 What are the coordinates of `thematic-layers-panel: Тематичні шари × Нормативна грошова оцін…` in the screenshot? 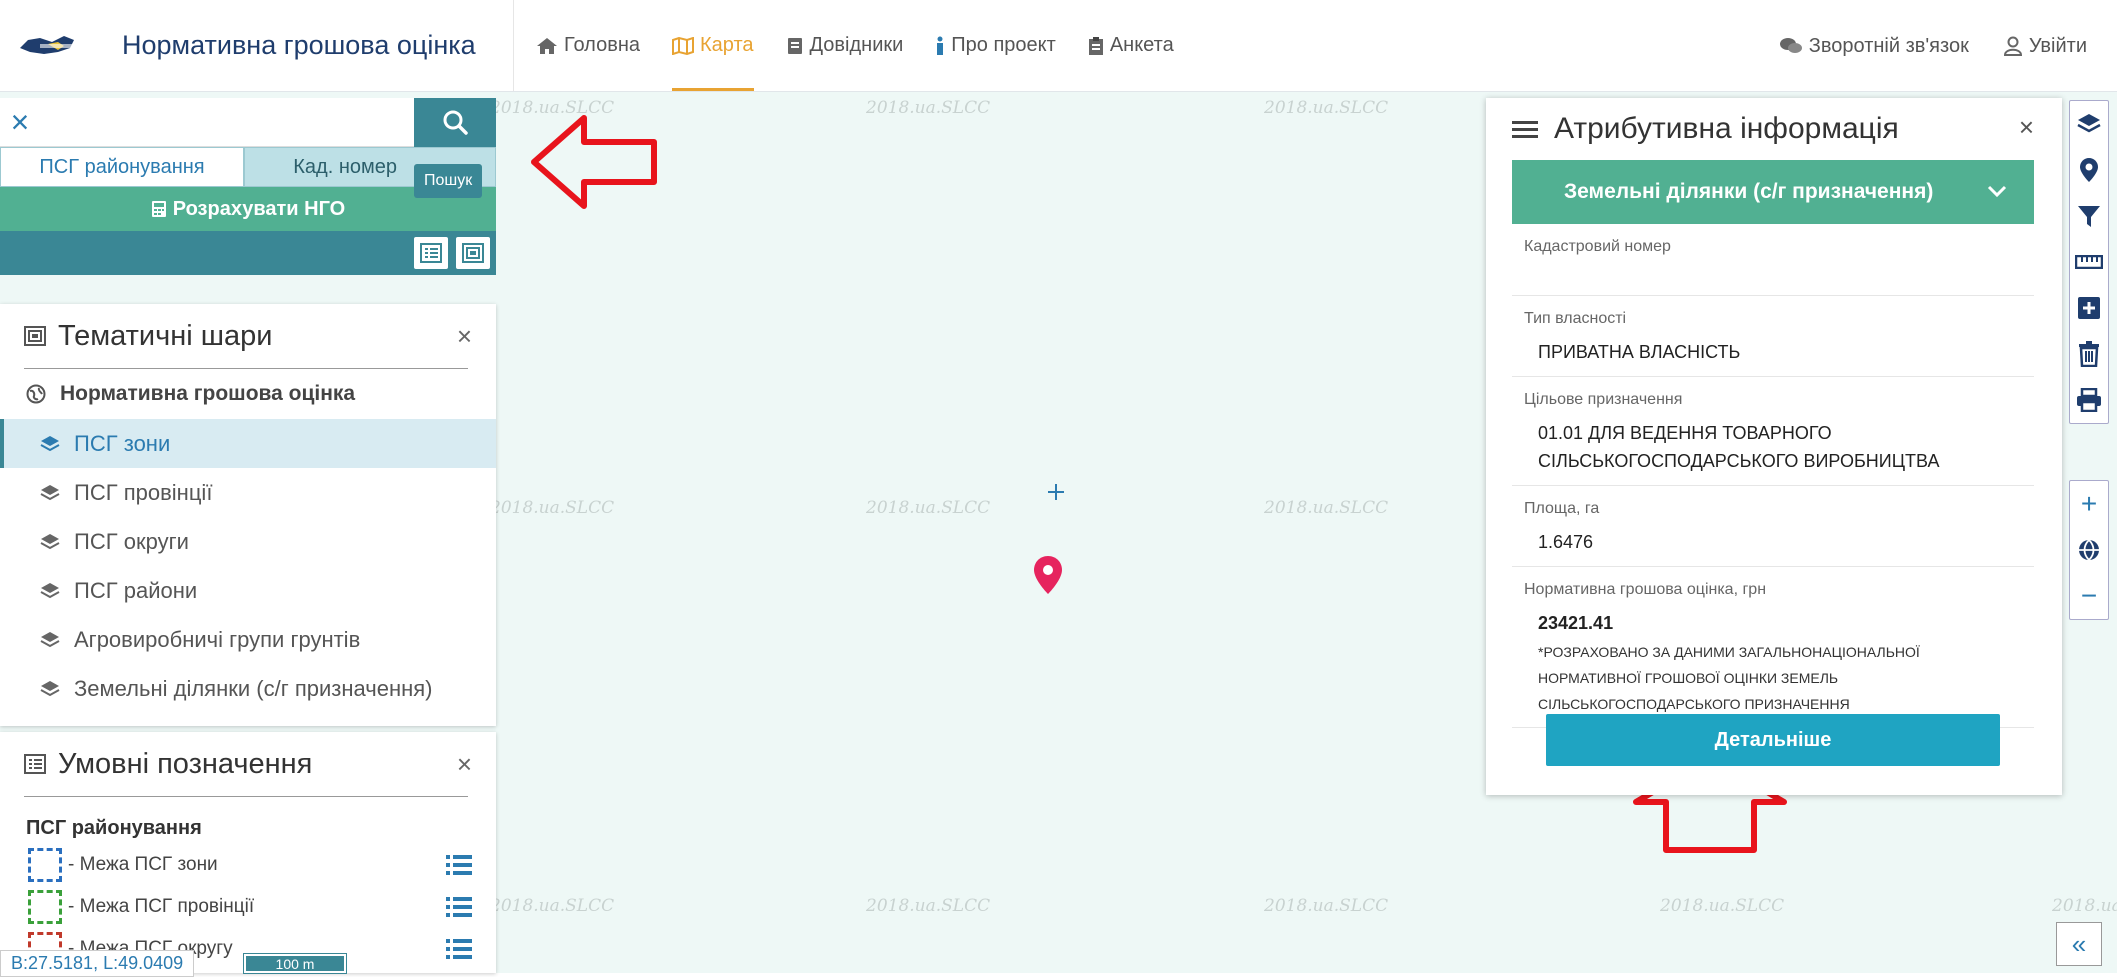 It's located at (248, 515).